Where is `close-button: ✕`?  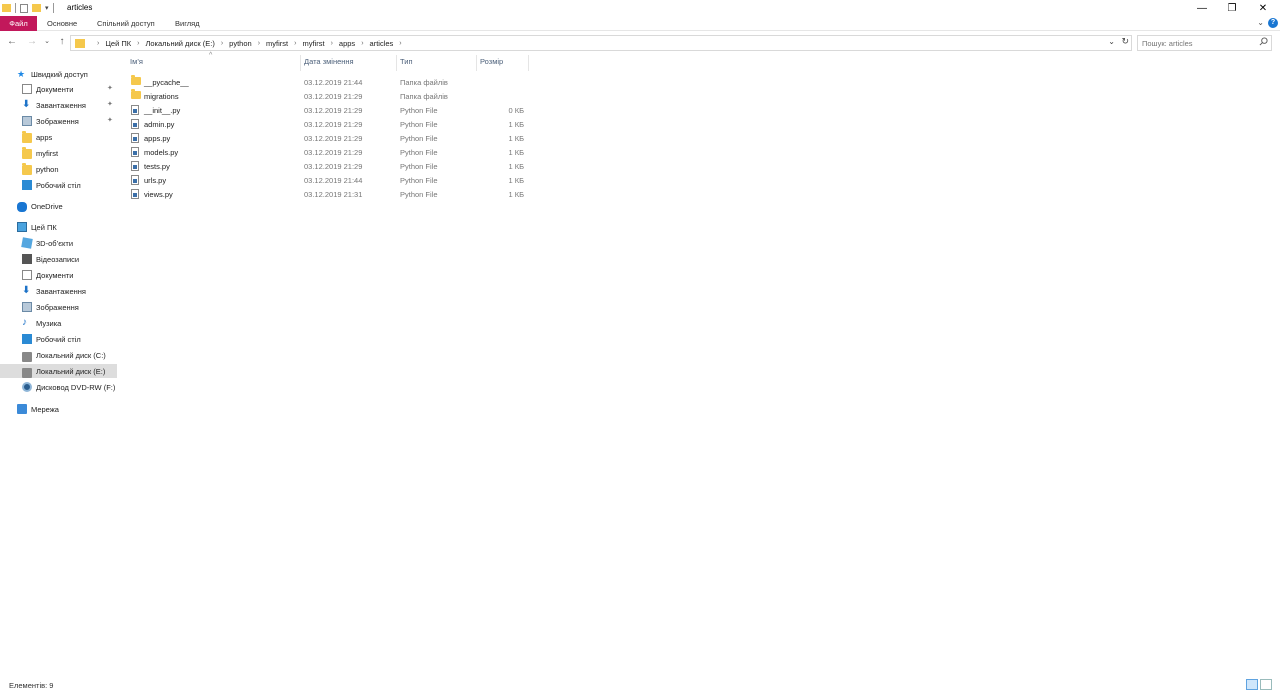 close-button: ✕ is located at coordinates (1263, 8).